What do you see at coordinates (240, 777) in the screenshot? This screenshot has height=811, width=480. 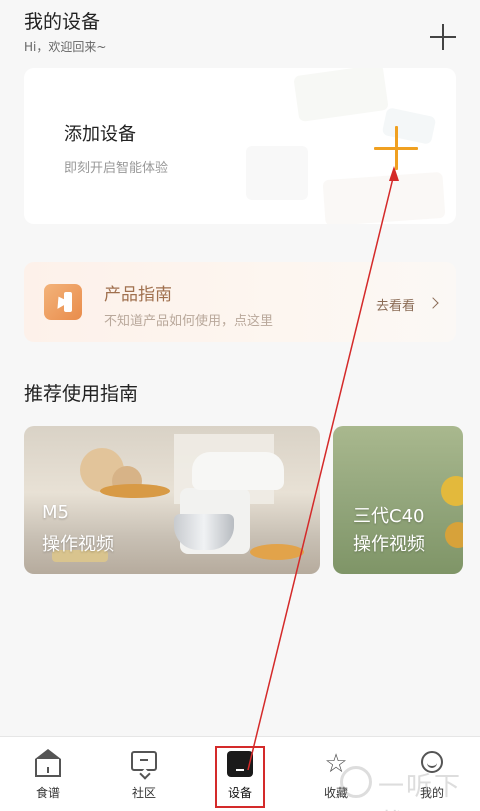 I see `highlight-box` at bounding box center [240, 777].